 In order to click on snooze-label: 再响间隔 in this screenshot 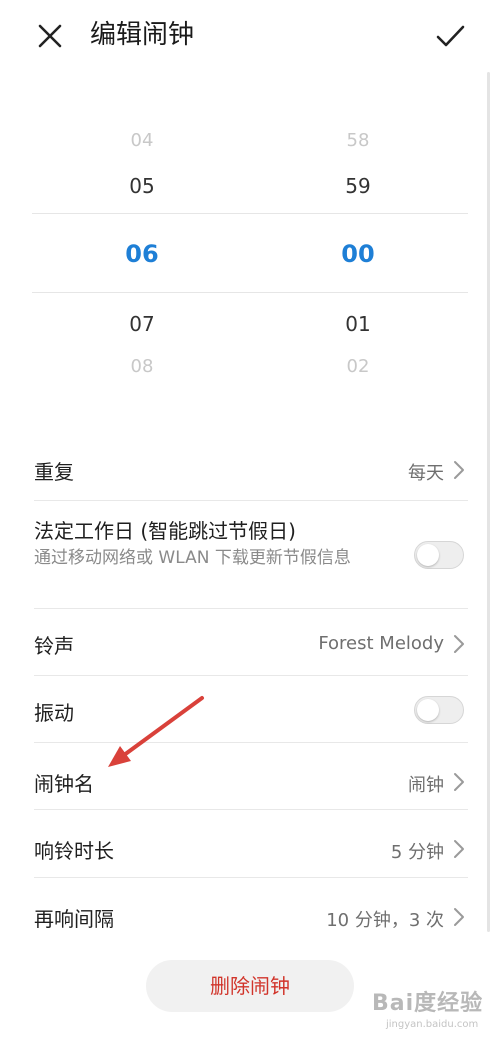, I will do `click(74, 919)`.